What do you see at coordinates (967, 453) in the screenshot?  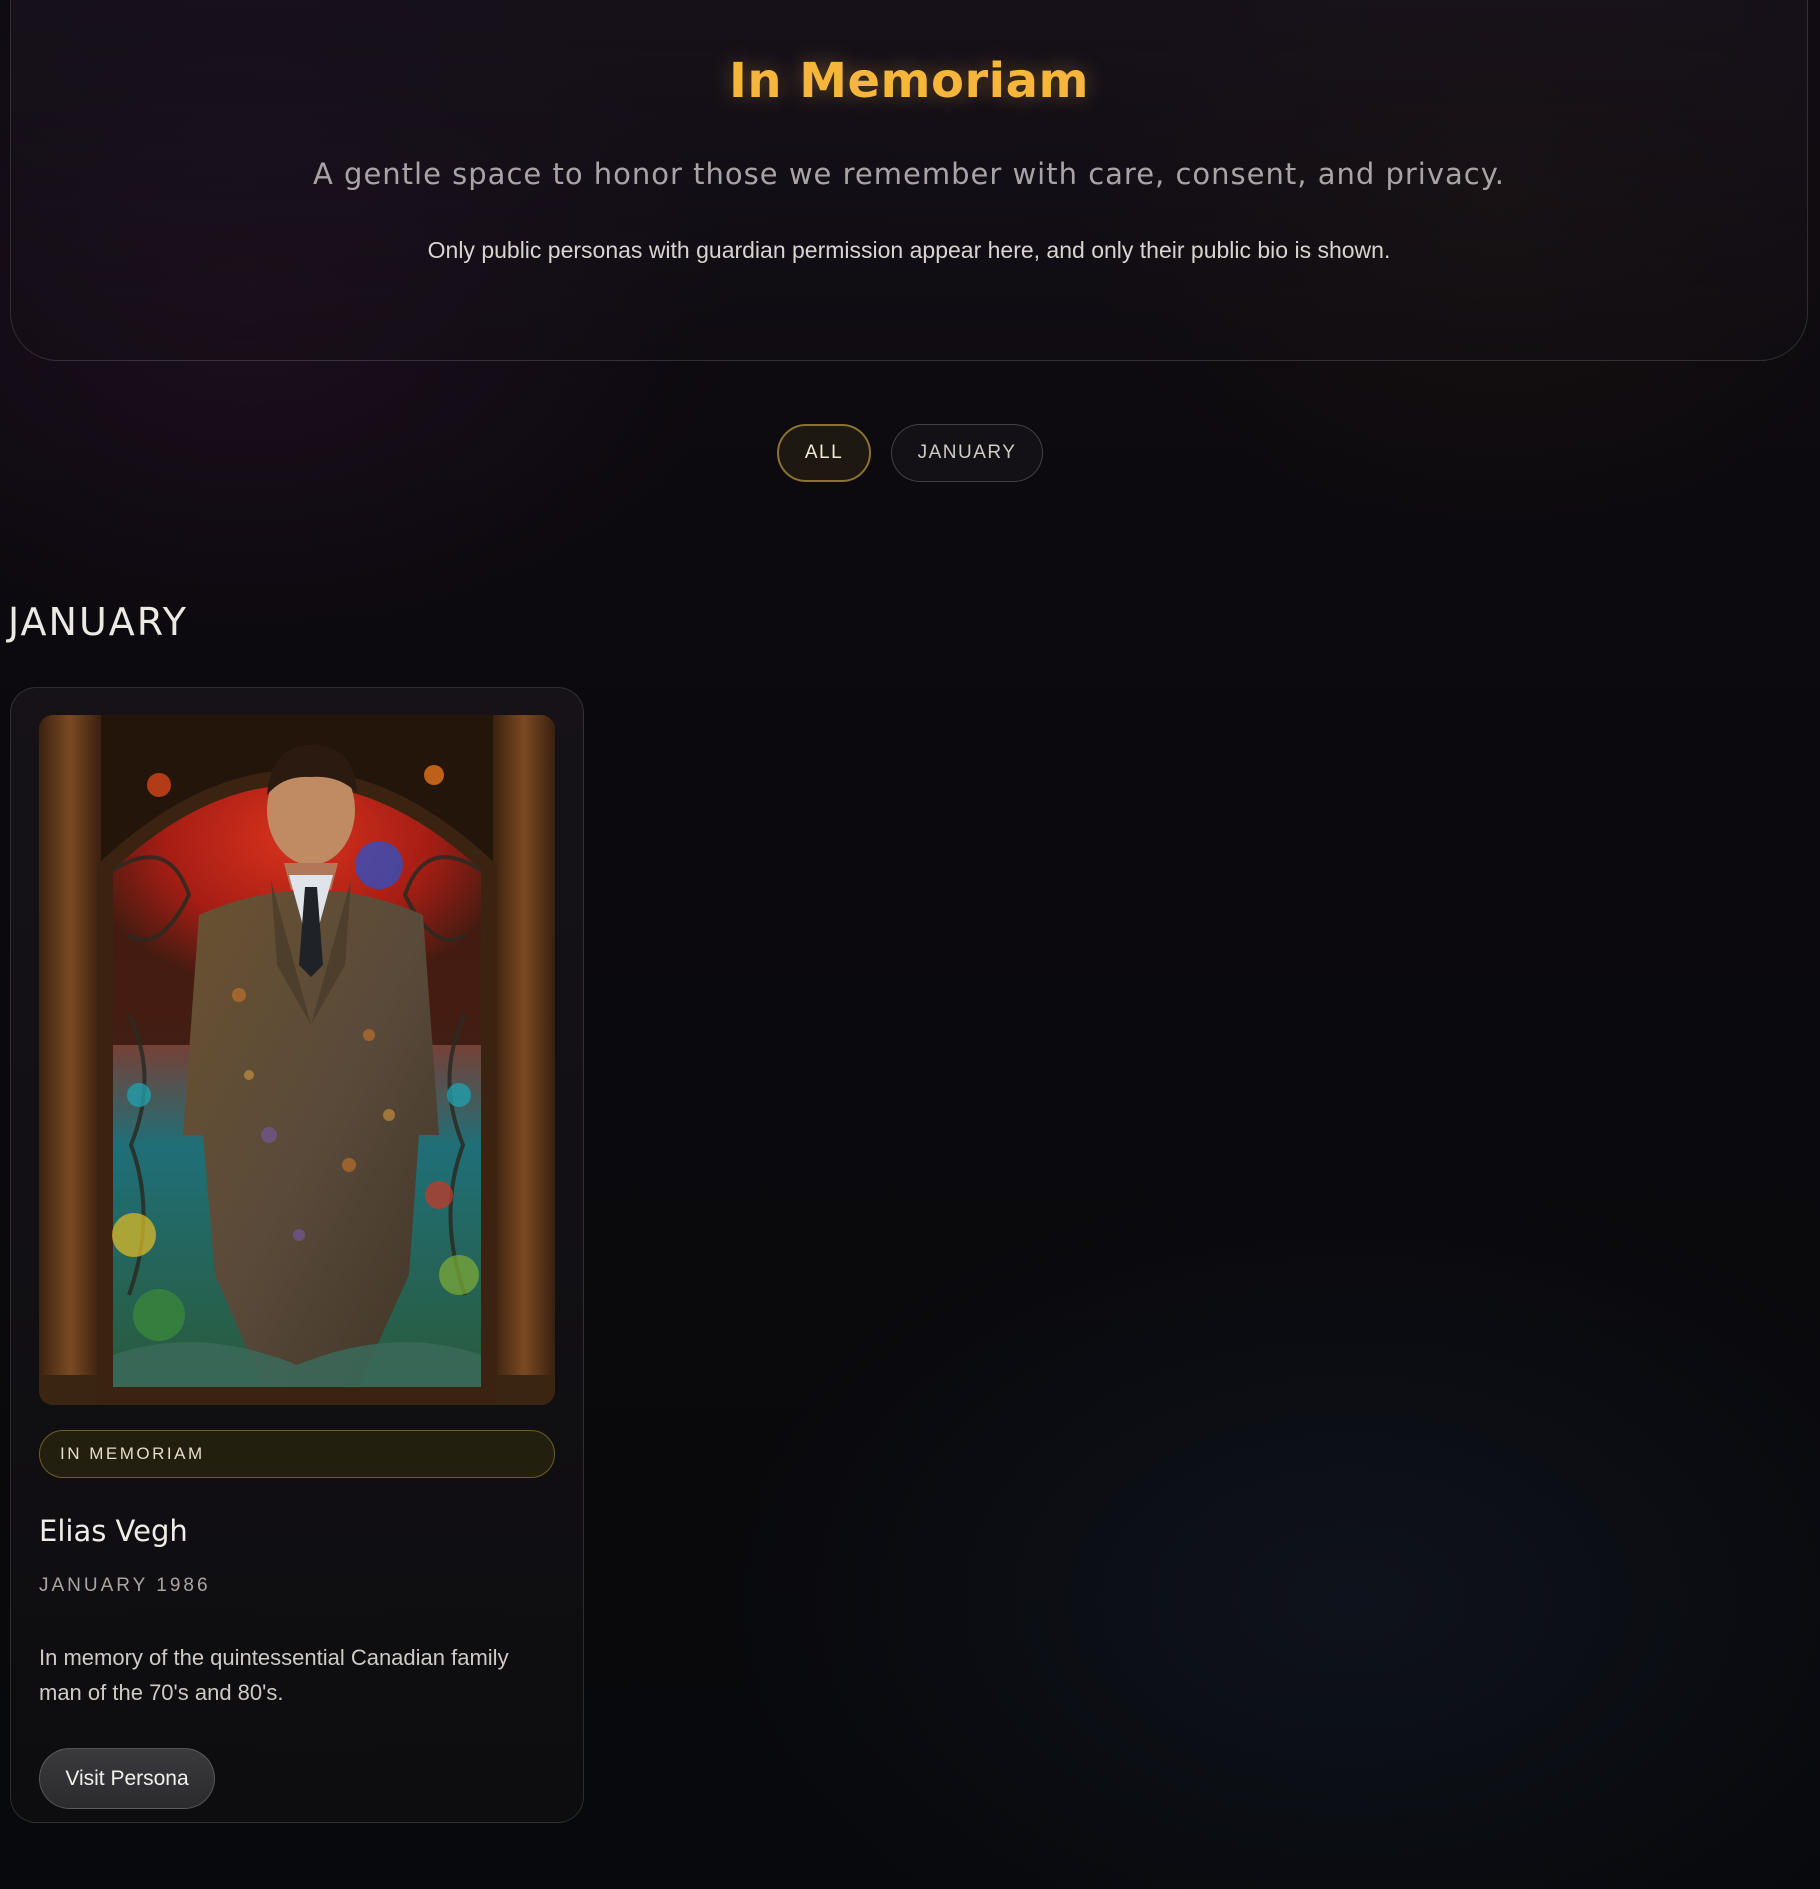 I see `filter-january-button: JANUARY` at bounding box center [967, 453].